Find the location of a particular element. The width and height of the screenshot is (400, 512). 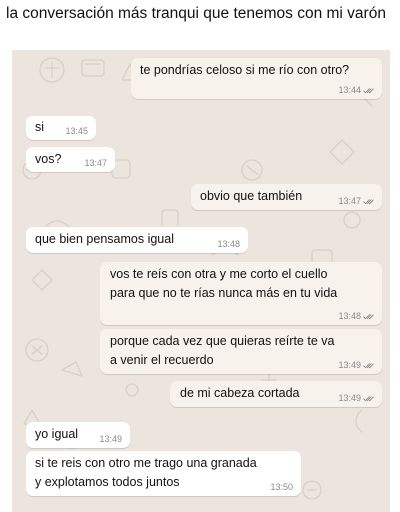

message-text-line: si te reis con otro me trago una granada is located at coordinates (146, 463).